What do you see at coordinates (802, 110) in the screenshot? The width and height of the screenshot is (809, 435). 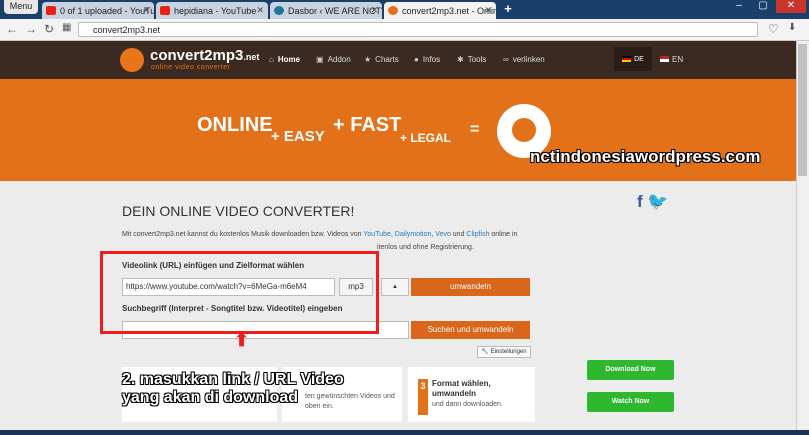 I see `scrollbar-thumb` at bounding box center [802, 110].